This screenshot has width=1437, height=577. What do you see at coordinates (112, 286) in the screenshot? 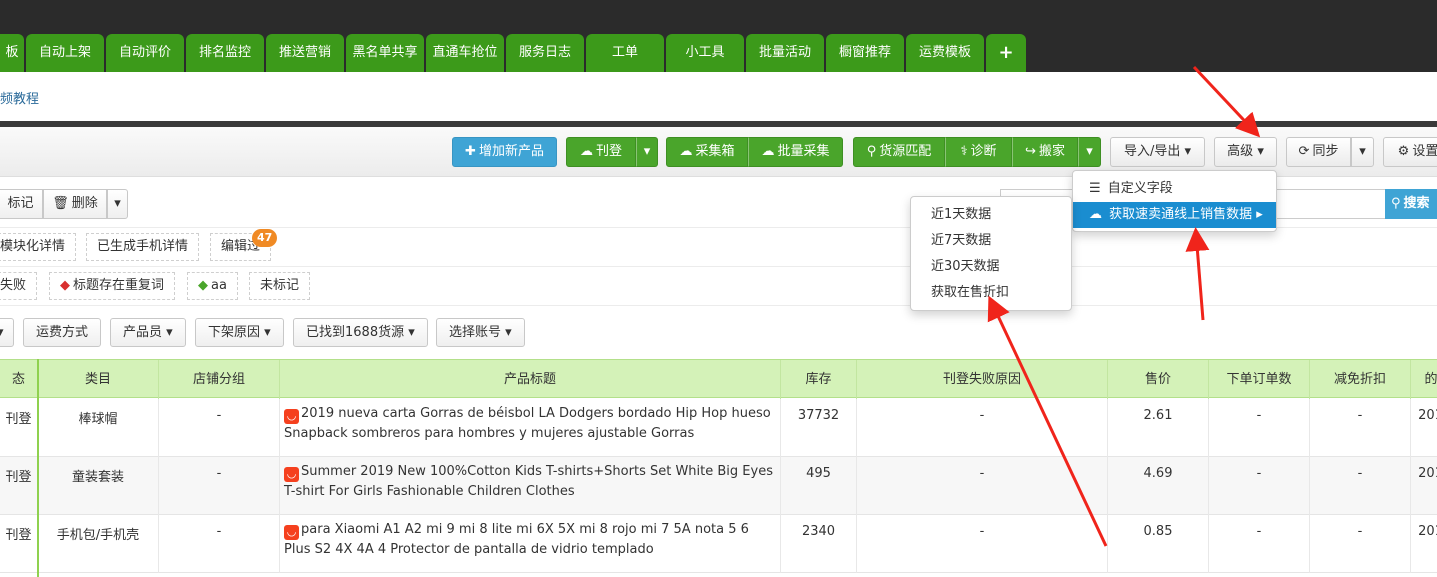
I see `tag-duplicate-title: ◆ 标题存在重复词` at bounding box center [112, 286].